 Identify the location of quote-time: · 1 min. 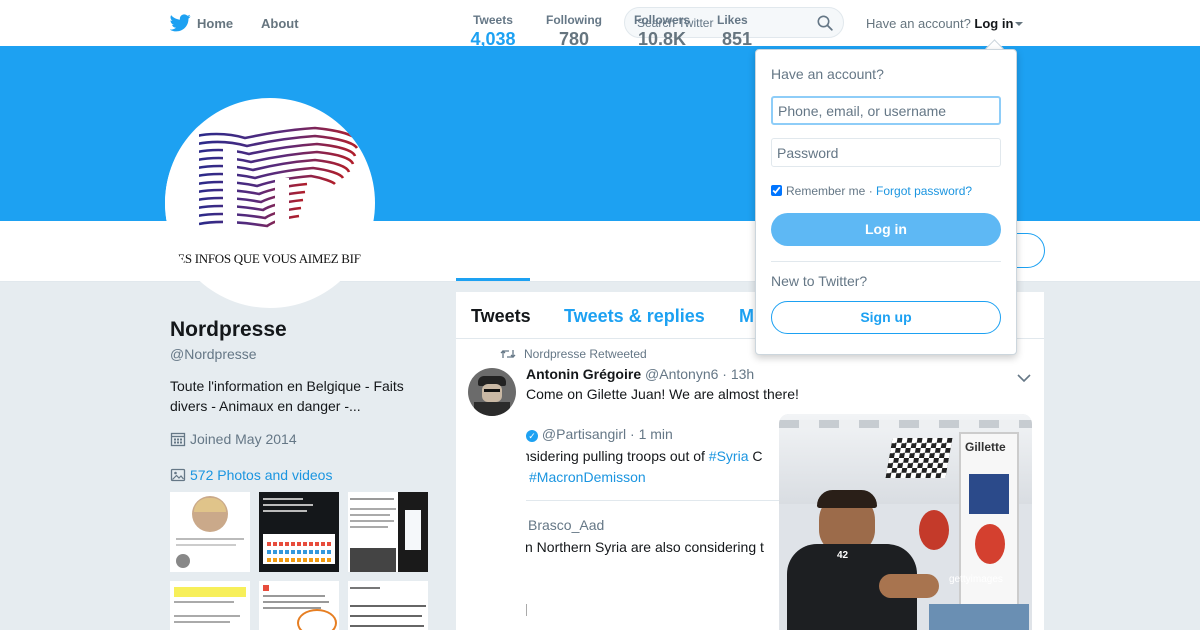
(651, 434).